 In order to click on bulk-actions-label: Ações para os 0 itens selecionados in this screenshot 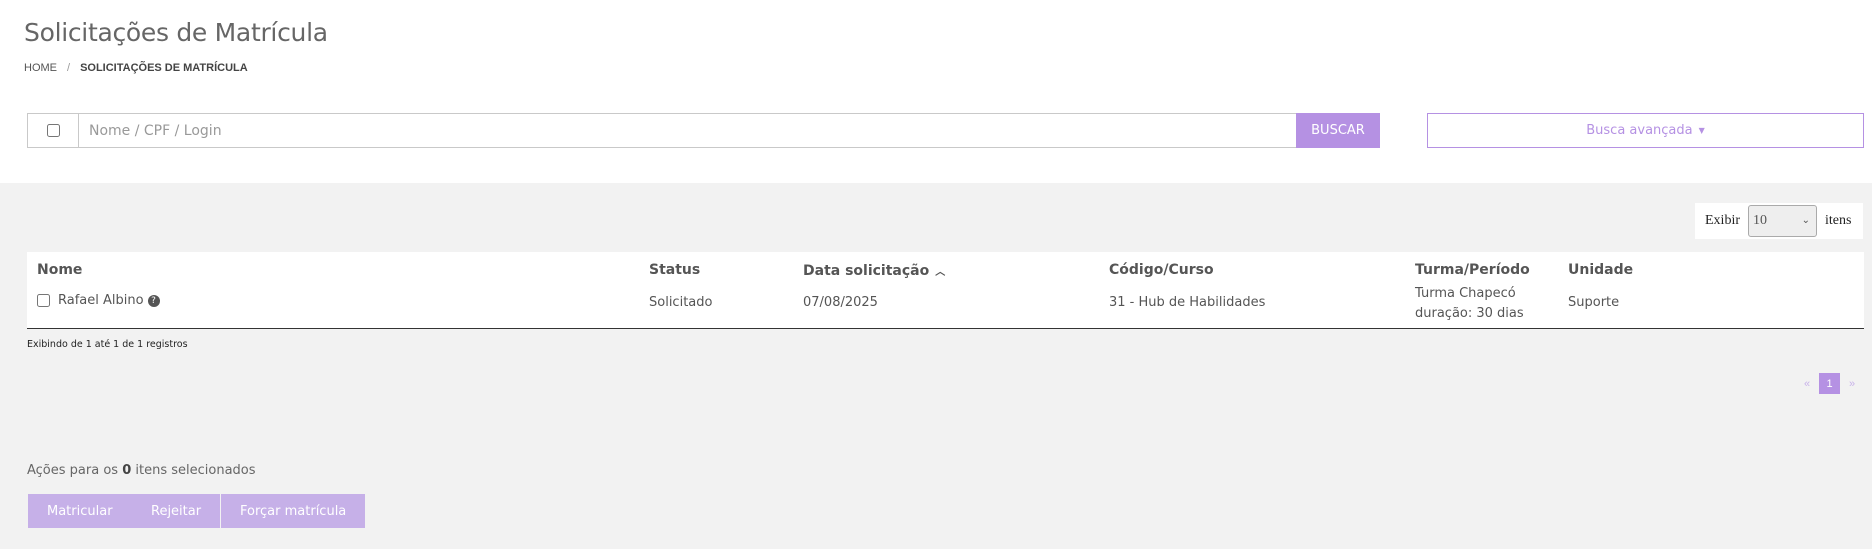, I will do `click(141, 470)`.